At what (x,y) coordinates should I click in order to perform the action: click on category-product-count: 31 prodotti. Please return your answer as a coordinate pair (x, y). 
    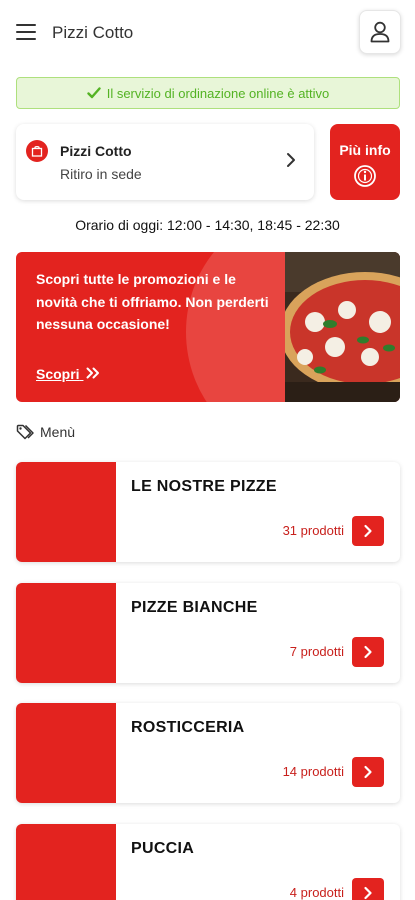
    Looking at the image, I should click on (313, 530).